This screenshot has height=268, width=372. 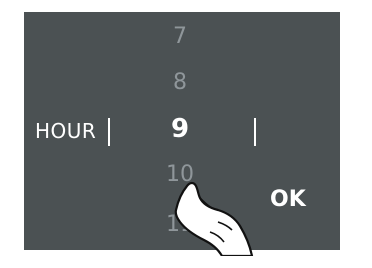 I want to click on hand-swipe-icon, so click(x=214, y=218).